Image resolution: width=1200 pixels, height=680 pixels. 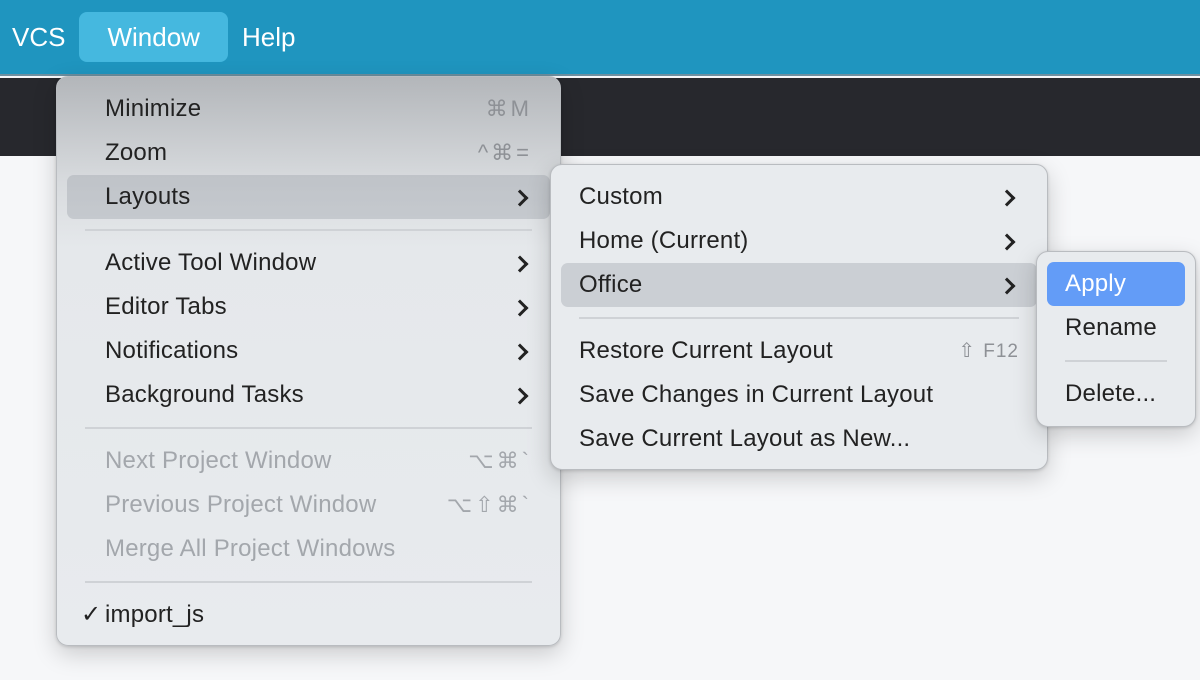 What do you see at coordinates (308, 109) in the screenshot?
I see `menu-item-minimize: Minimize ⌘M` at bounding box center [308, 109].